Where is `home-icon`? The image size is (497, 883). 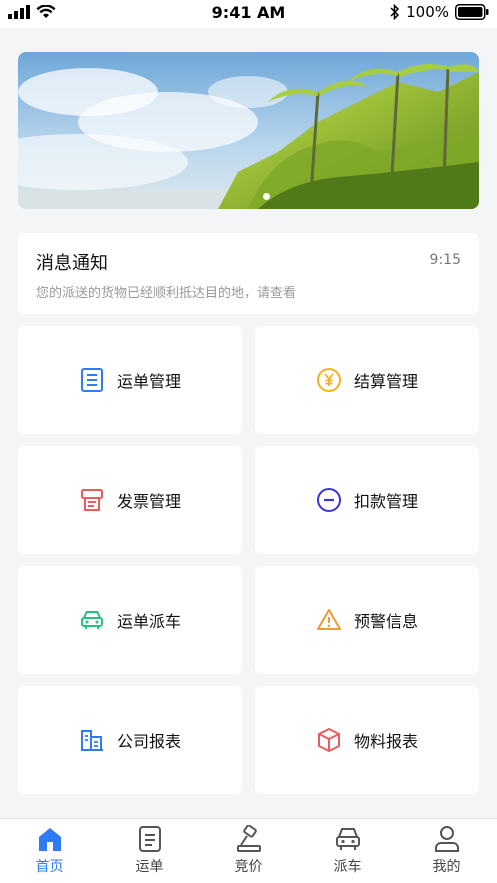
home-icon is located at coordinates (49, 839).